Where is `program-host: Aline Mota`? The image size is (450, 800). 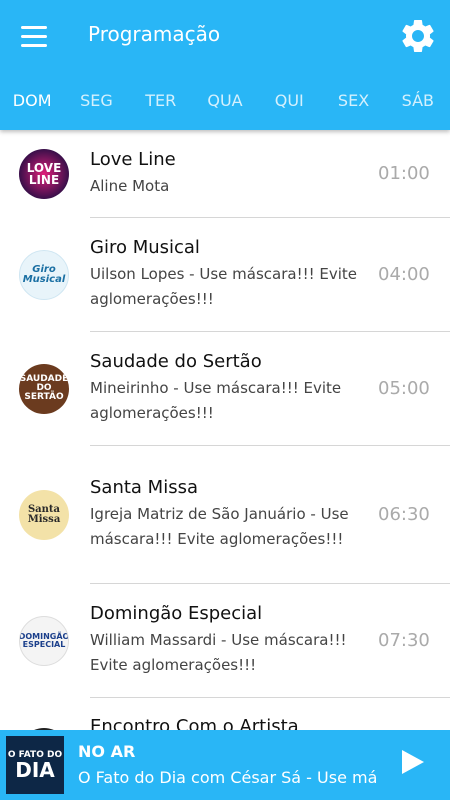 program-host: Aline Mota is located at coordinates (130, 185).